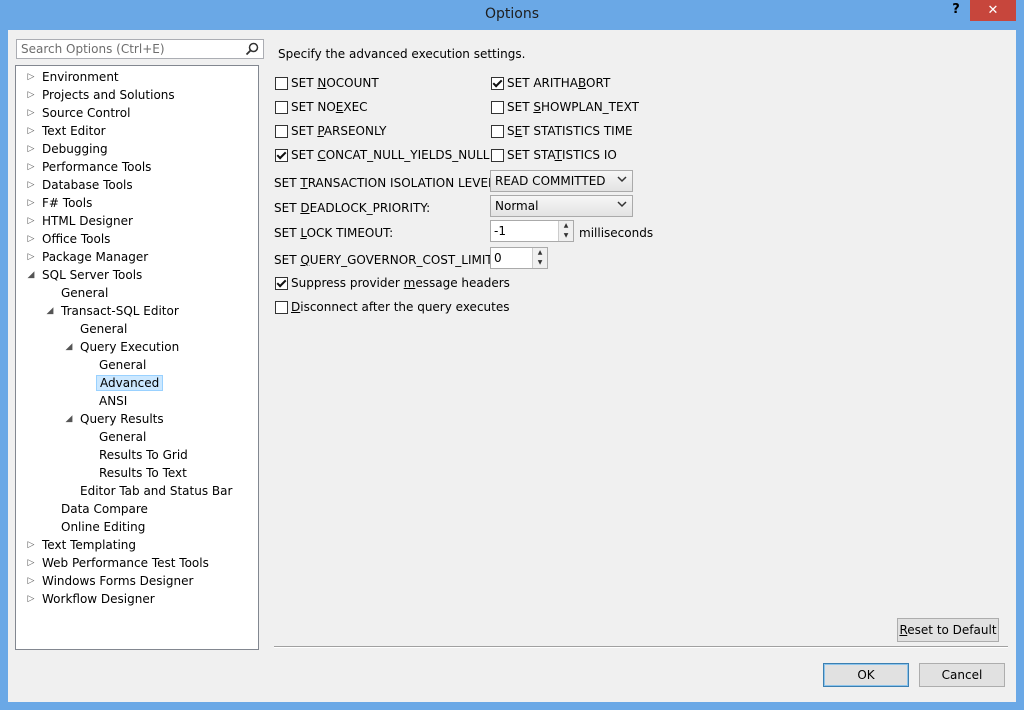 This screenshot has height=710, width=1024. Describe the element at coordinates (136, 275) in the screenshot. I see `tree-item: ◢ SQL Server Tools` at that location.